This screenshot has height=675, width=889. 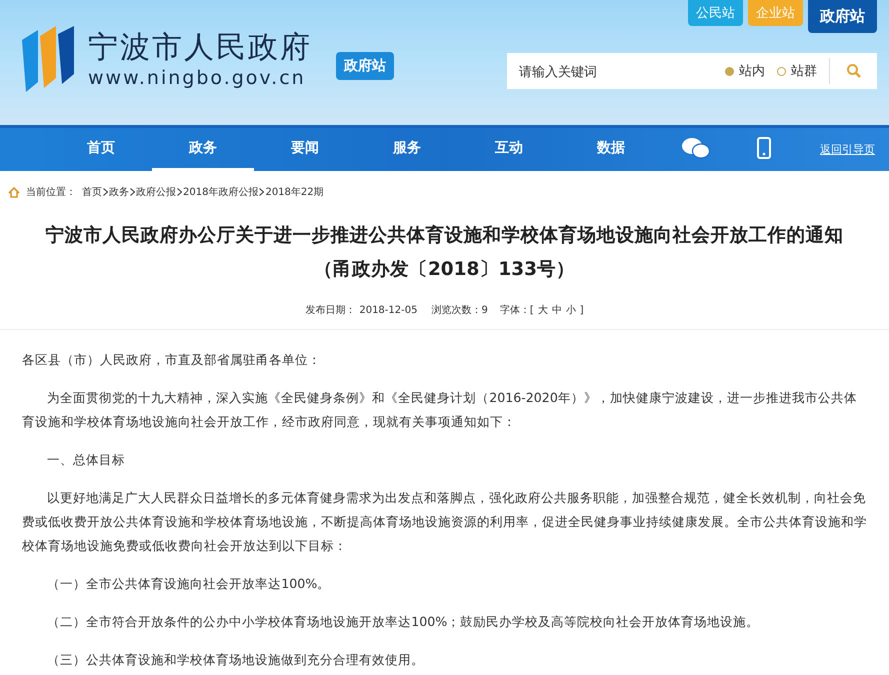 What do you see at coordinates (101, 149) in the screenshot?
I see `nav-item: 首页` at bounding box center [101, 149].